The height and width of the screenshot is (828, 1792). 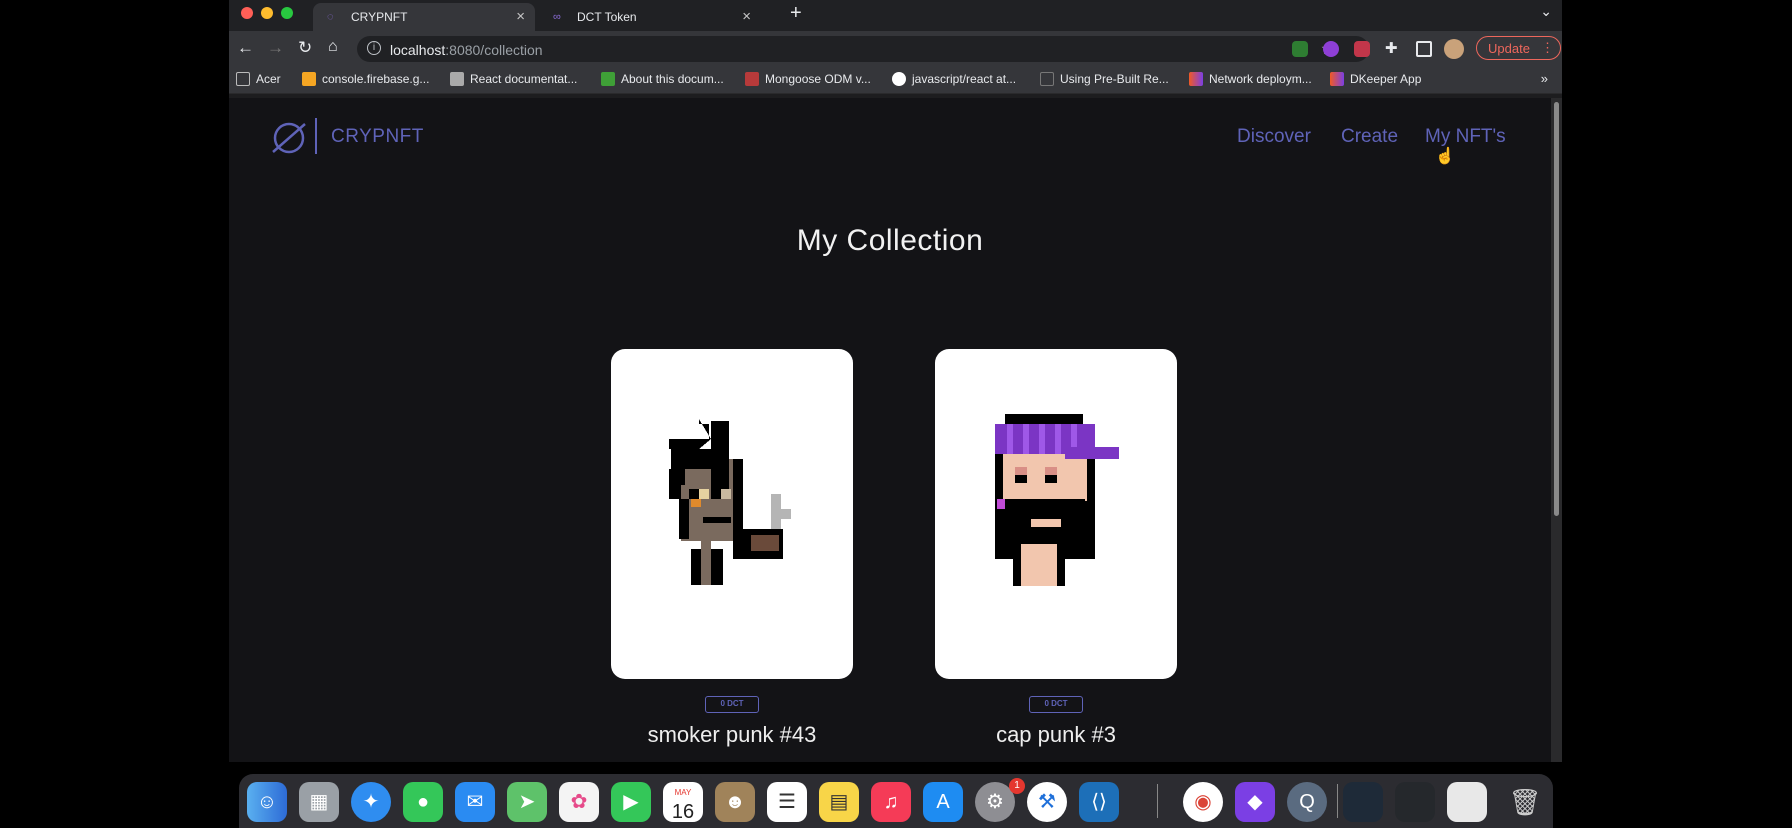 What do you see at coordinates (466, 50) in the screenshot?
I see `url-text: localhost:8080/collection` at bounding box center [466, 50].